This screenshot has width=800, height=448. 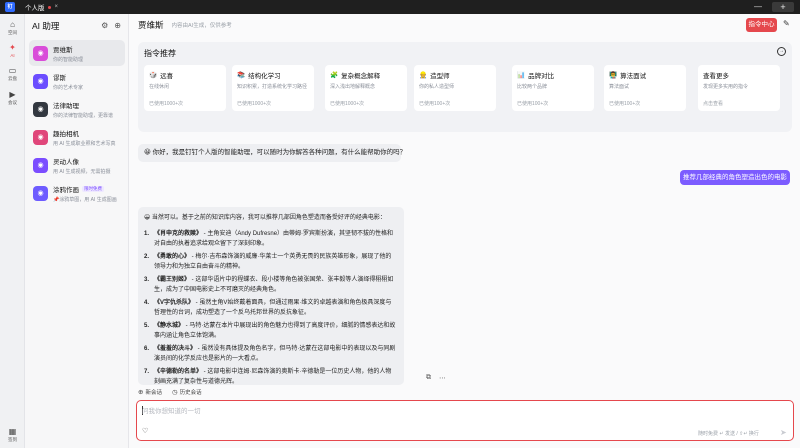 I want to click on rail-label: 签到, so click(x=12, y=439).